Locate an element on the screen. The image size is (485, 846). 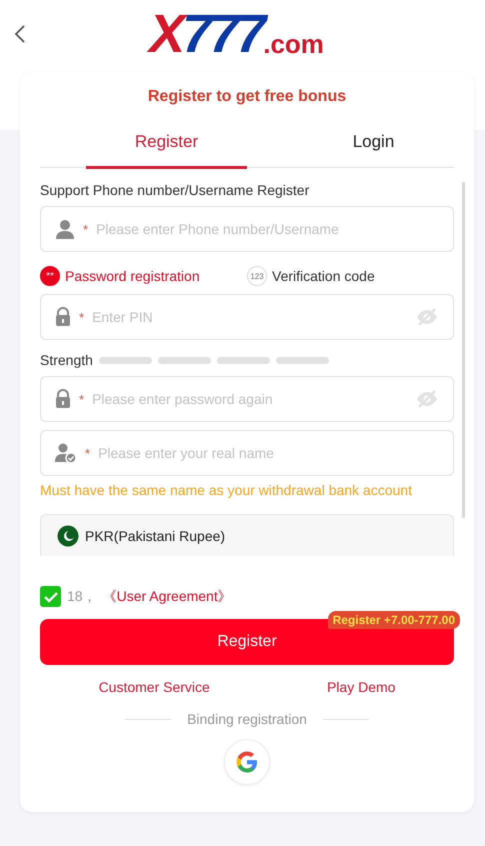
hint-text: Must have the same name as your withdrawal bank account is located at coordinates (226, 490).